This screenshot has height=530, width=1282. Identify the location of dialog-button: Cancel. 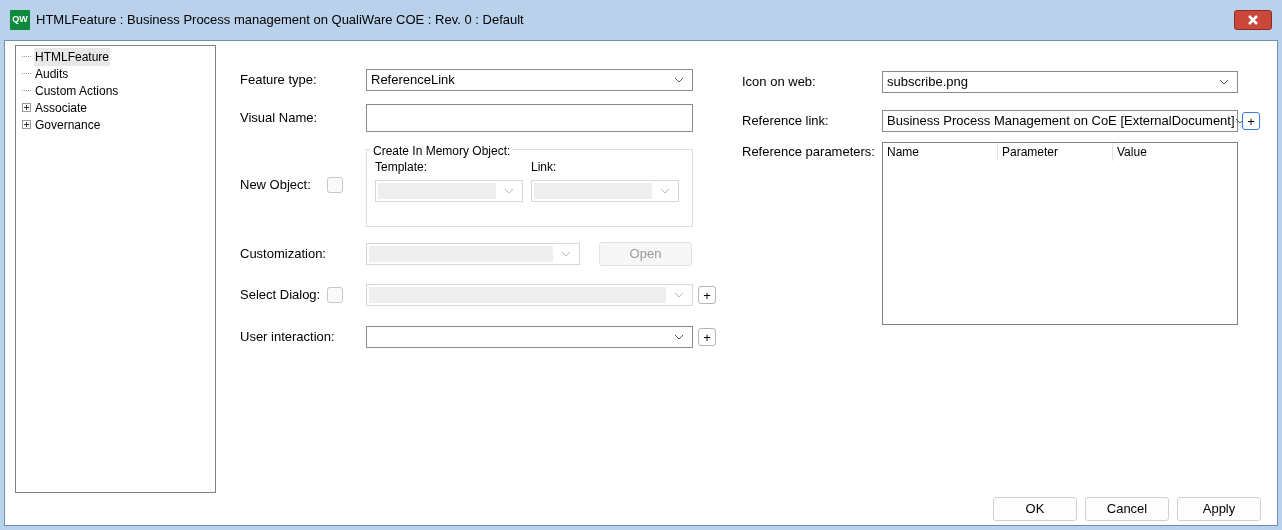
(1127, 509).